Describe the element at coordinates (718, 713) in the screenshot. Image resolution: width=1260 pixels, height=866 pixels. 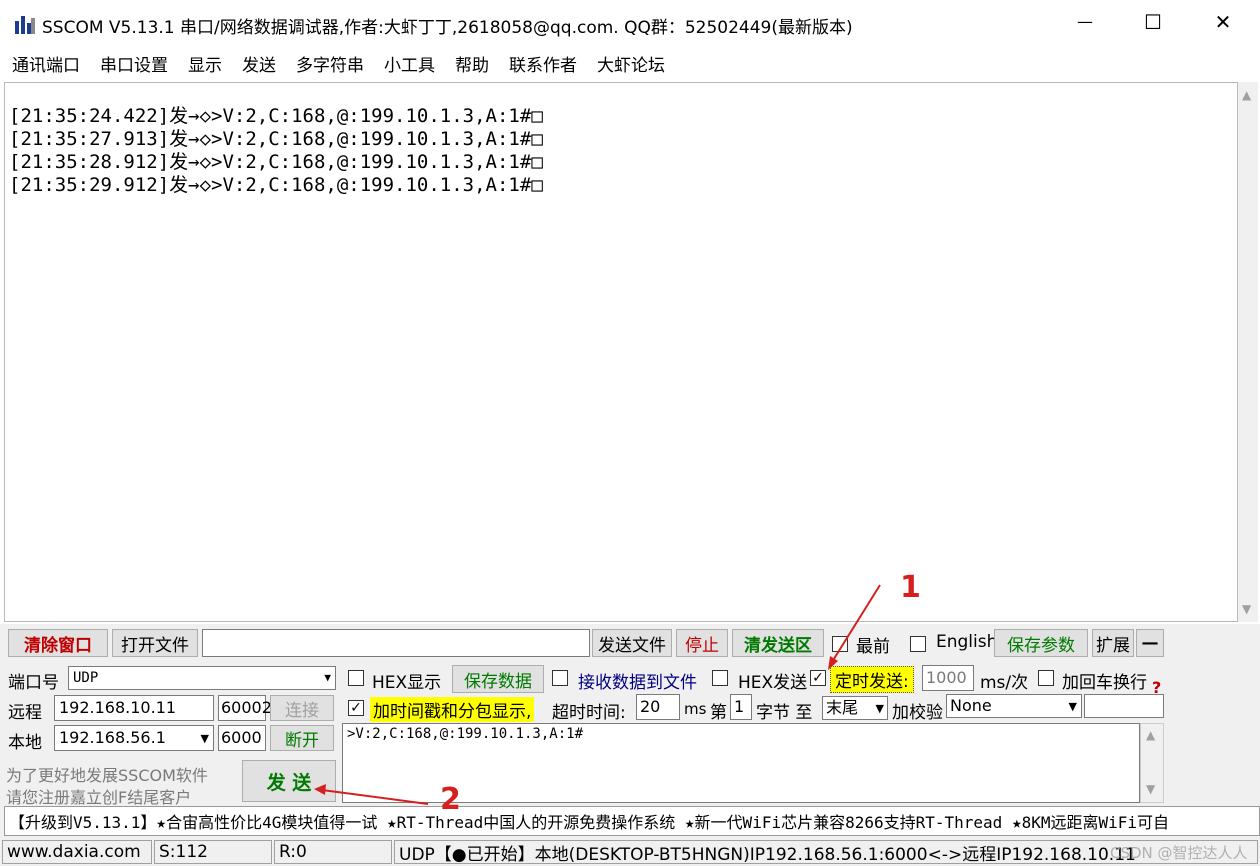
I see `nth-label: 第` at that location.